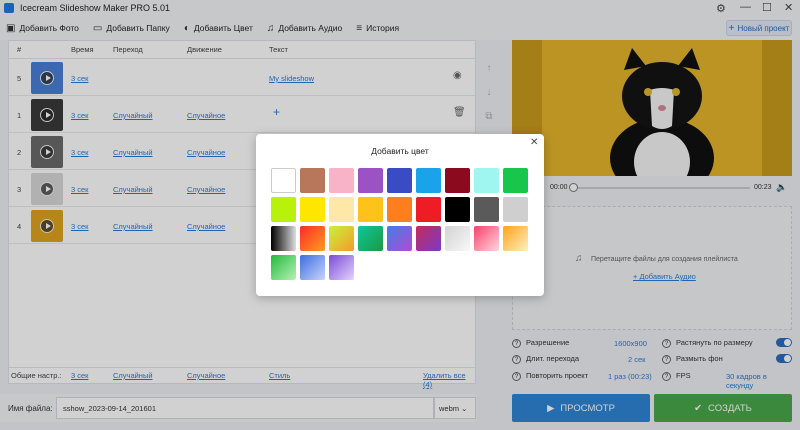  Describe the element at coordinates (534, 142) in the screenshot. I see `close-icon: ✕` at that location.